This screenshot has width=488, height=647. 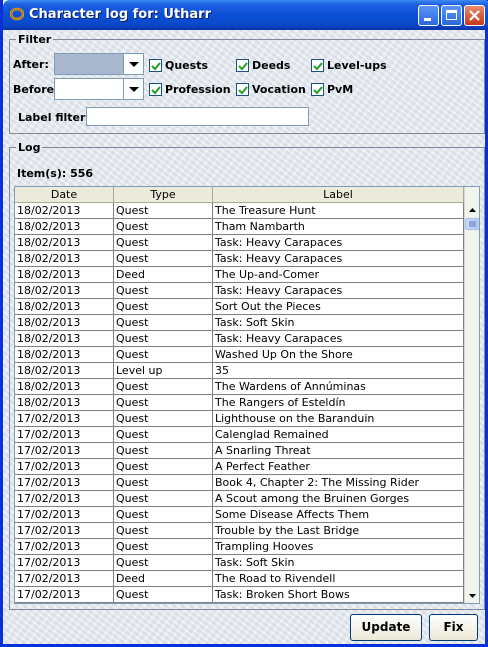 What do you see at coordinates (197, 116) in the screenshot?
I see `label-filter-input` at bounding box center [197, 116].